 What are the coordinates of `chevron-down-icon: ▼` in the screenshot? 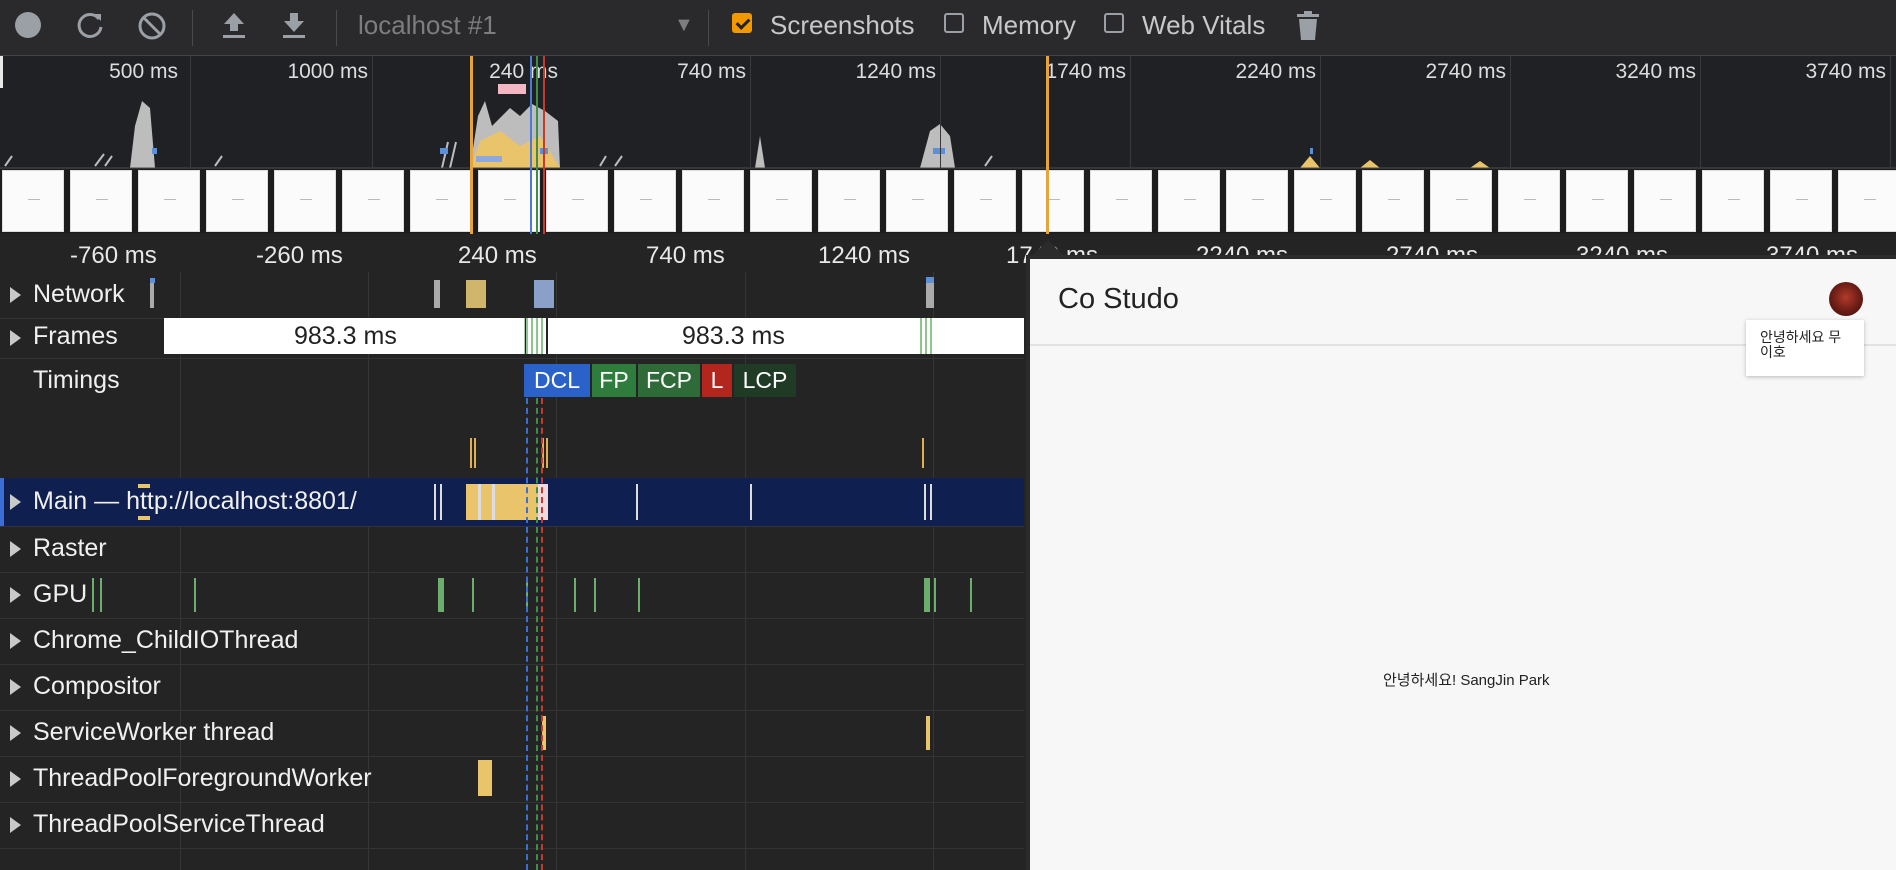 It's located at (684, 25).